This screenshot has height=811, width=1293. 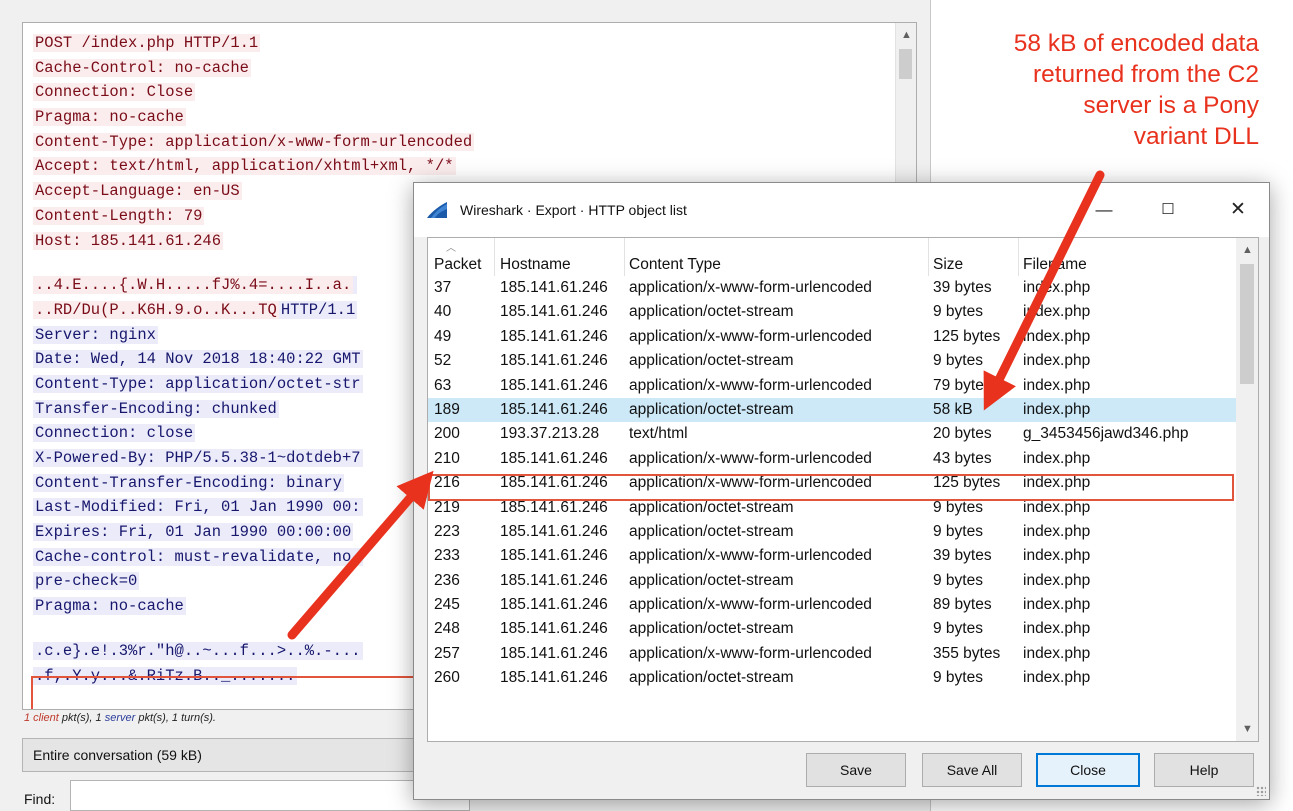 What do you see at coordinates (1247, 324) in the screenshot?
I see `table-scroll-thumb` at bounding box center [1247, 324].